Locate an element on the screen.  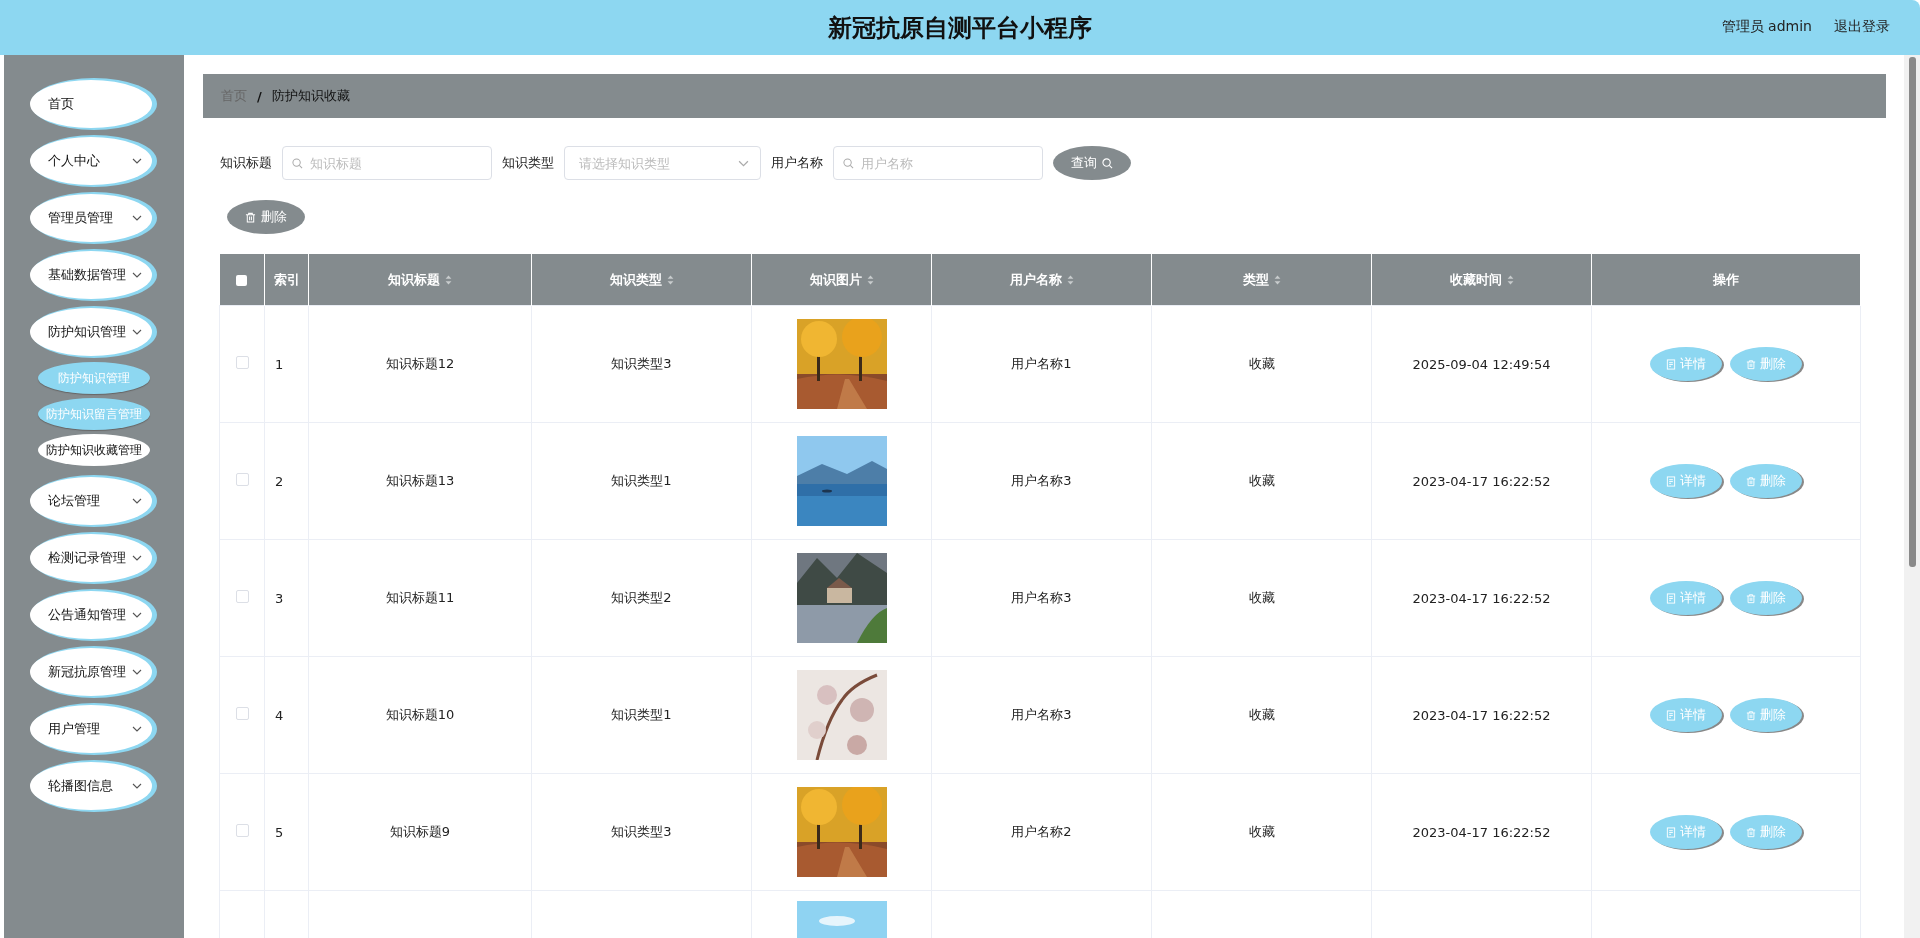
column-header: 知识标题 is located at coordinates (420, 280).